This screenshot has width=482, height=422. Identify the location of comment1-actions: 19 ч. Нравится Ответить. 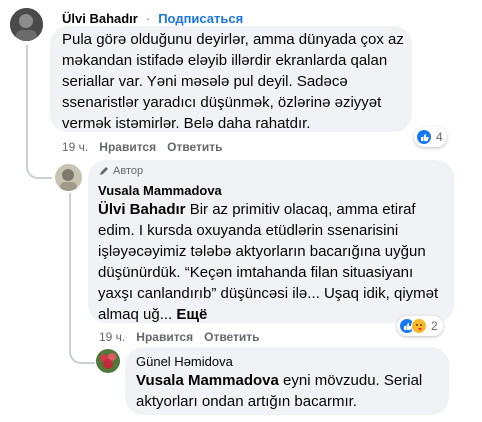
(142, 147).